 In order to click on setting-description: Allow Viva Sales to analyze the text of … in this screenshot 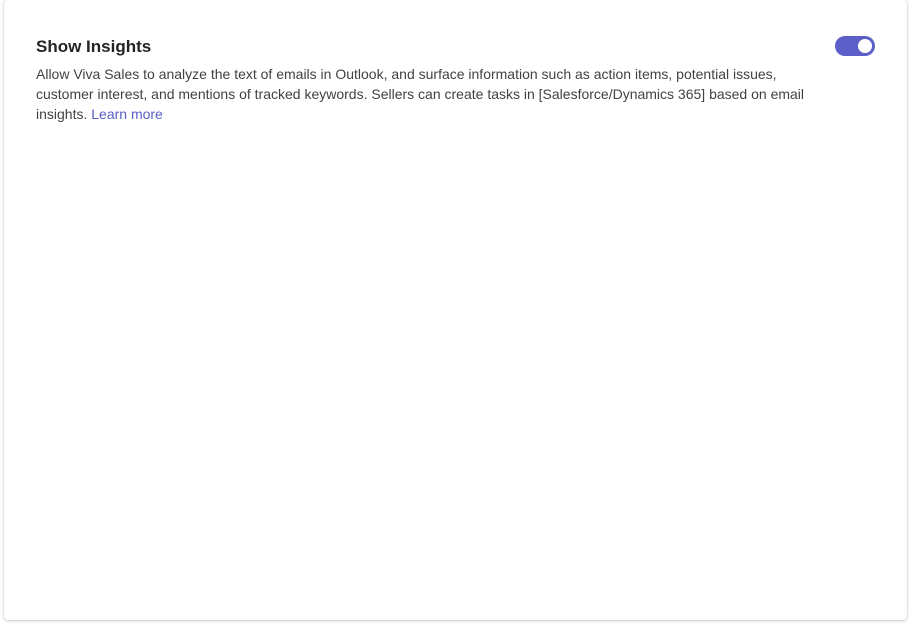, I will do `click(421, 94)`.